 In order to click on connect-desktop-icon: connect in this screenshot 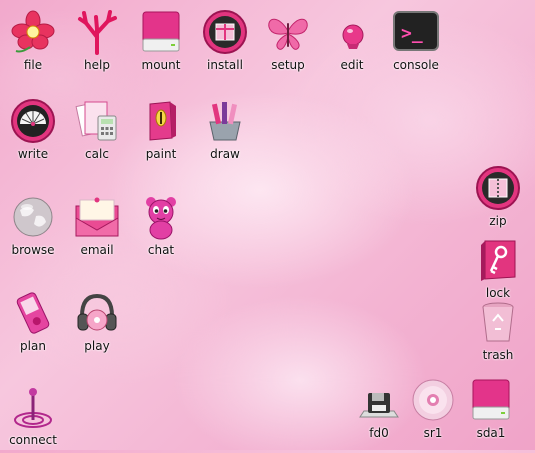, I will do `click(33, 418)`.